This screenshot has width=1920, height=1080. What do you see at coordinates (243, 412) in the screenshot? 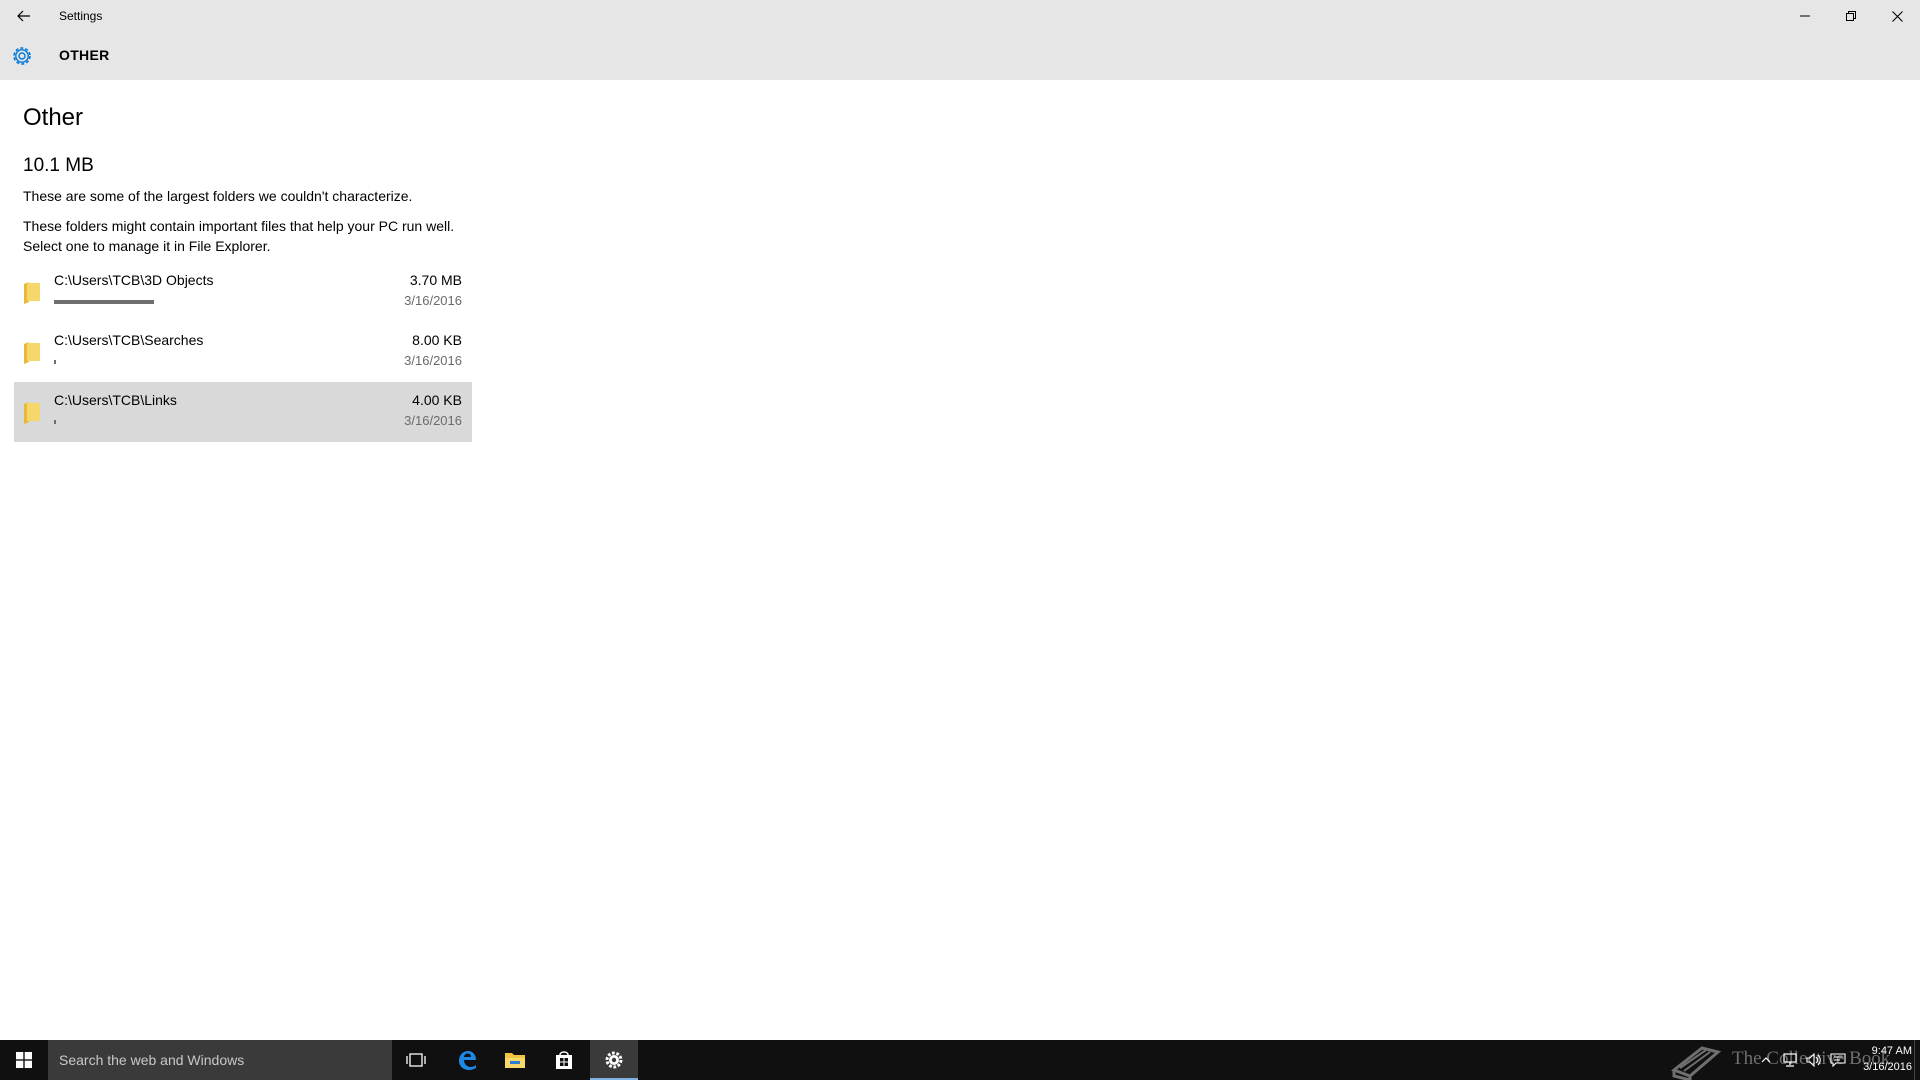
I see `folder-row: C:\Users\TCB\Links 4.00 KB 3/16/2016` at bounding box center [243, 412].